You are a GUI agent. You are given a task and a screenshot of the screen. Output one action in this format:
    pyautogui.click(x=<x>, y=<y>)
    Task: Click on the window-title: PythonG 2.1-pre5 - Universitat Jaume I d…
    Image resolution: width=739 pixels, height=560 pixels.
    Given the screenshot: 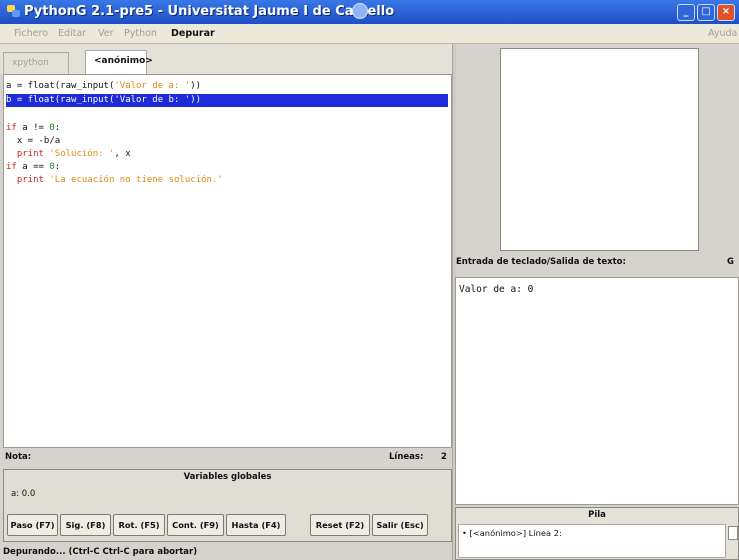 What is the action you would take?
    pyautogui.click(x=209, y=11)
    